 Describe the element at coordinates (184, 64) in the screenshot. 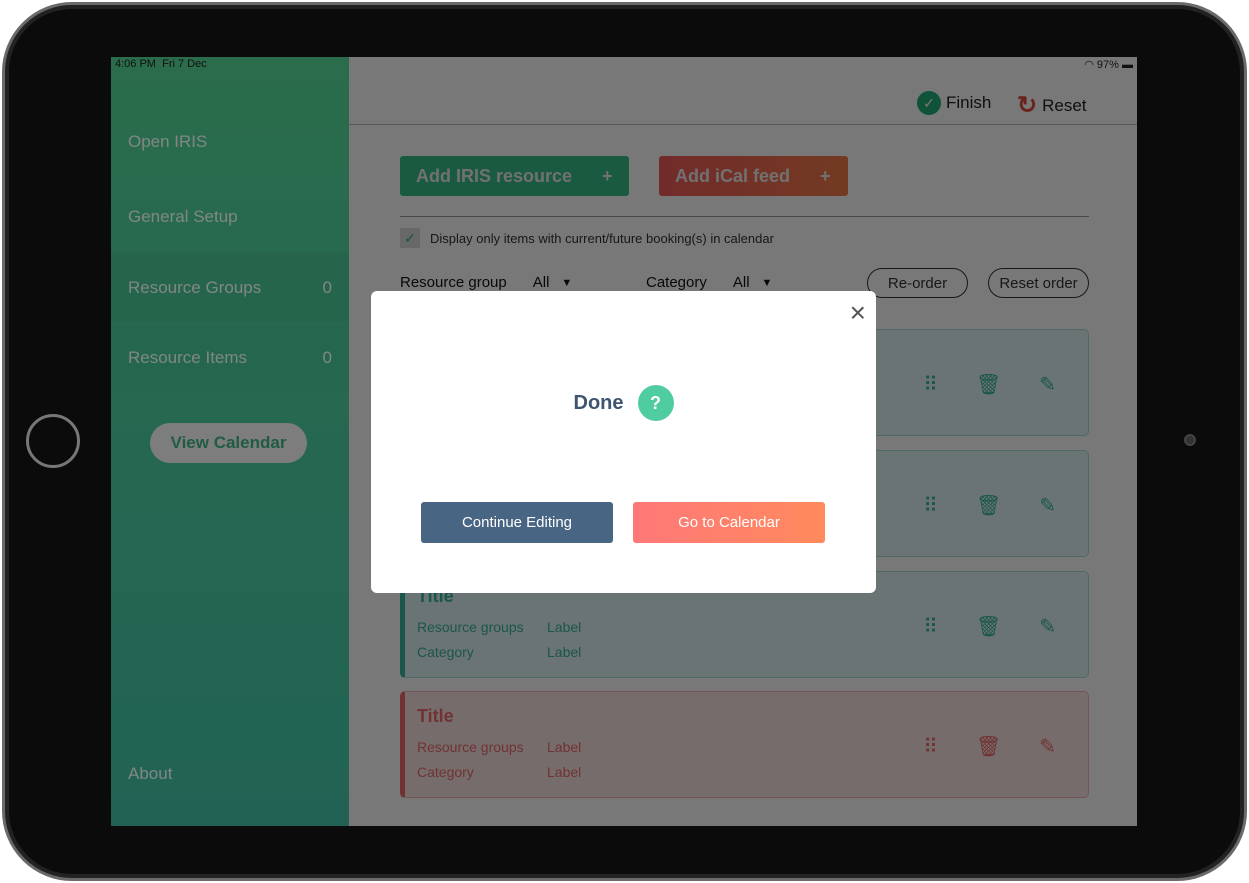

I see `date: Fri 7 Dec` at that location.